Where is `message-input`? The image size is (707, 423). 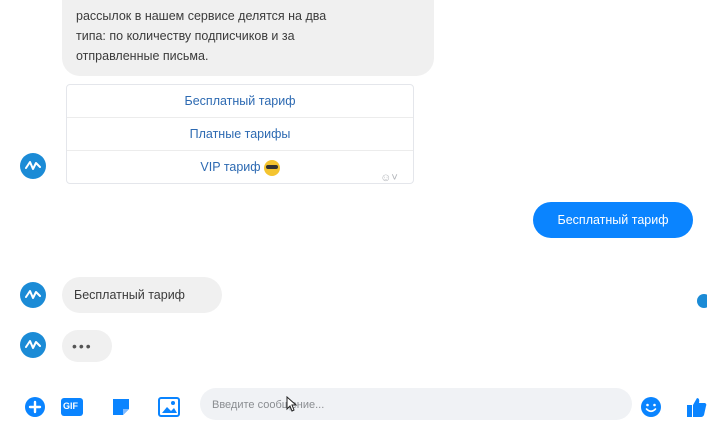 message-input is located at coordinates (412, 405).